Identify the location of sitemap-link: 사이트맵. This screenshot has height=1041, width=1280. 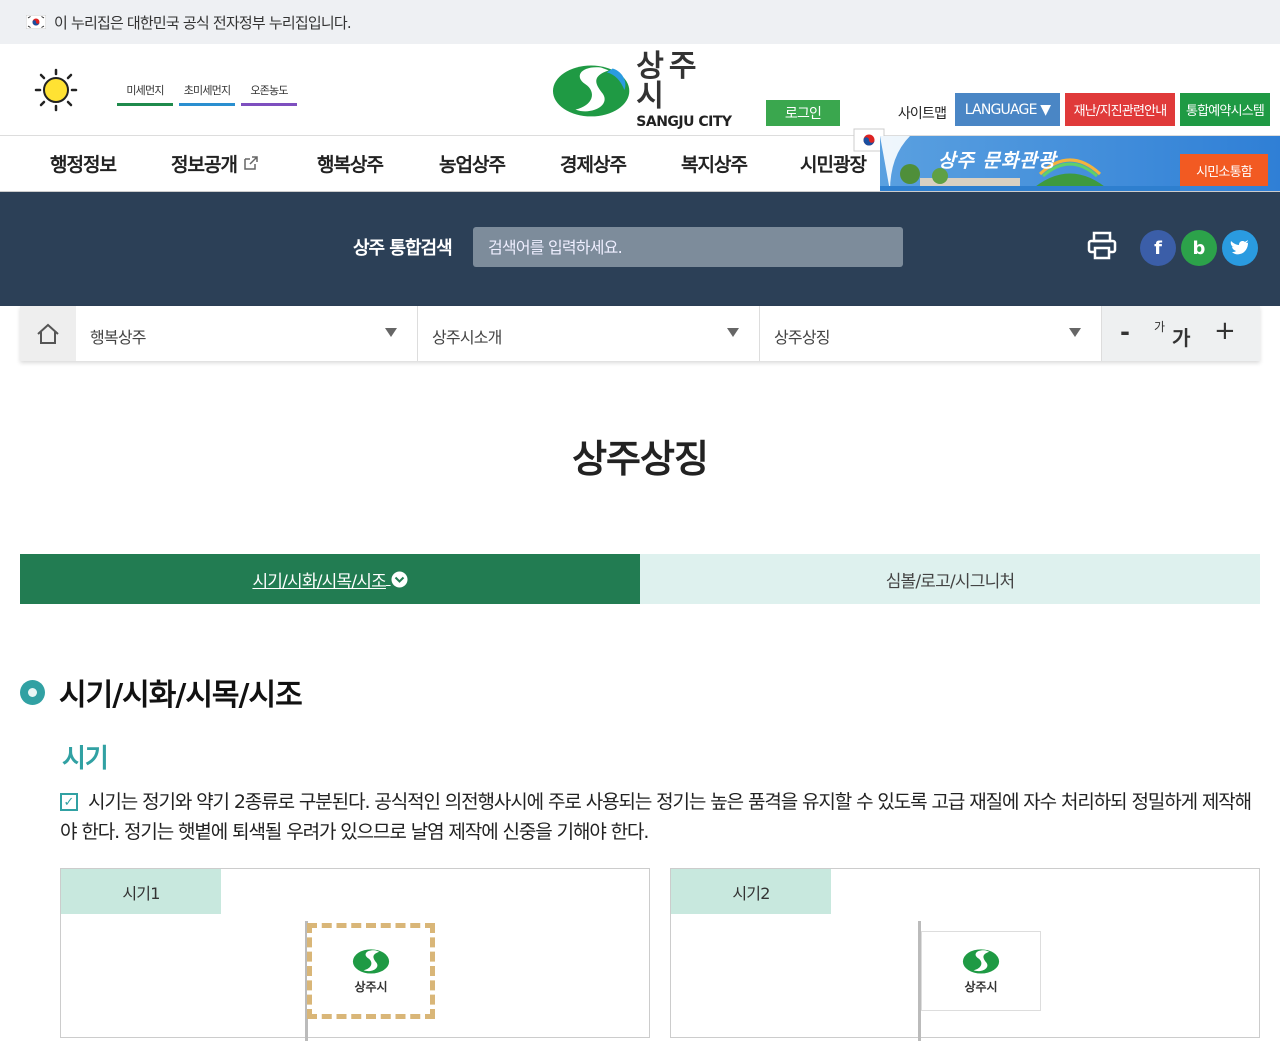
(922, 113).